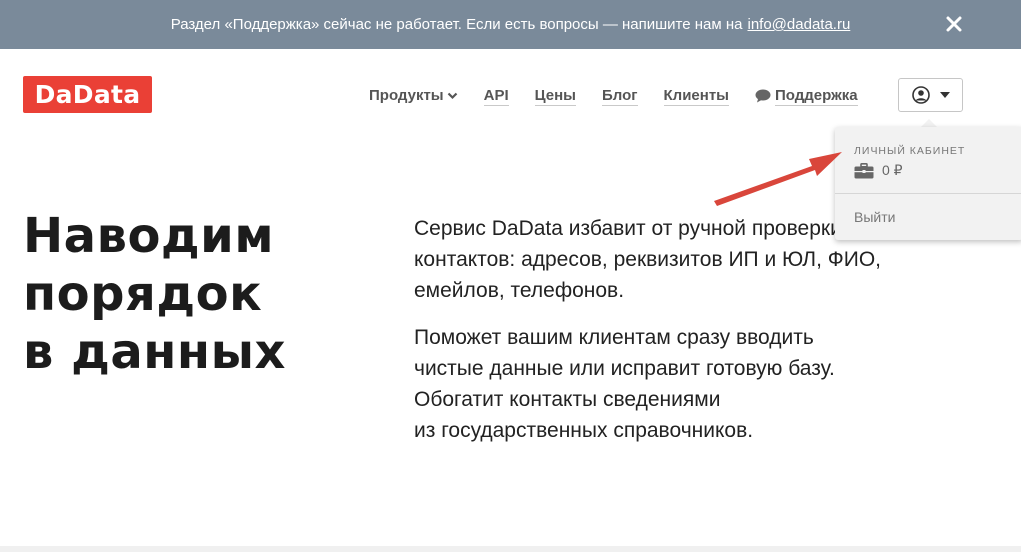 The width and height of the screenshot is (1021, 552). I want to click on logo: DaData, so click(87, 94).